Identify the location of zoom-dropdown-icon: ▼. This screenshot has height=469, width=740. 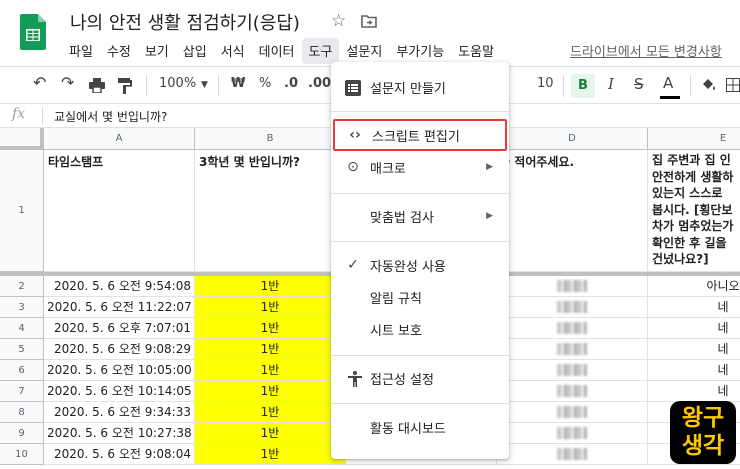
(204, 85).